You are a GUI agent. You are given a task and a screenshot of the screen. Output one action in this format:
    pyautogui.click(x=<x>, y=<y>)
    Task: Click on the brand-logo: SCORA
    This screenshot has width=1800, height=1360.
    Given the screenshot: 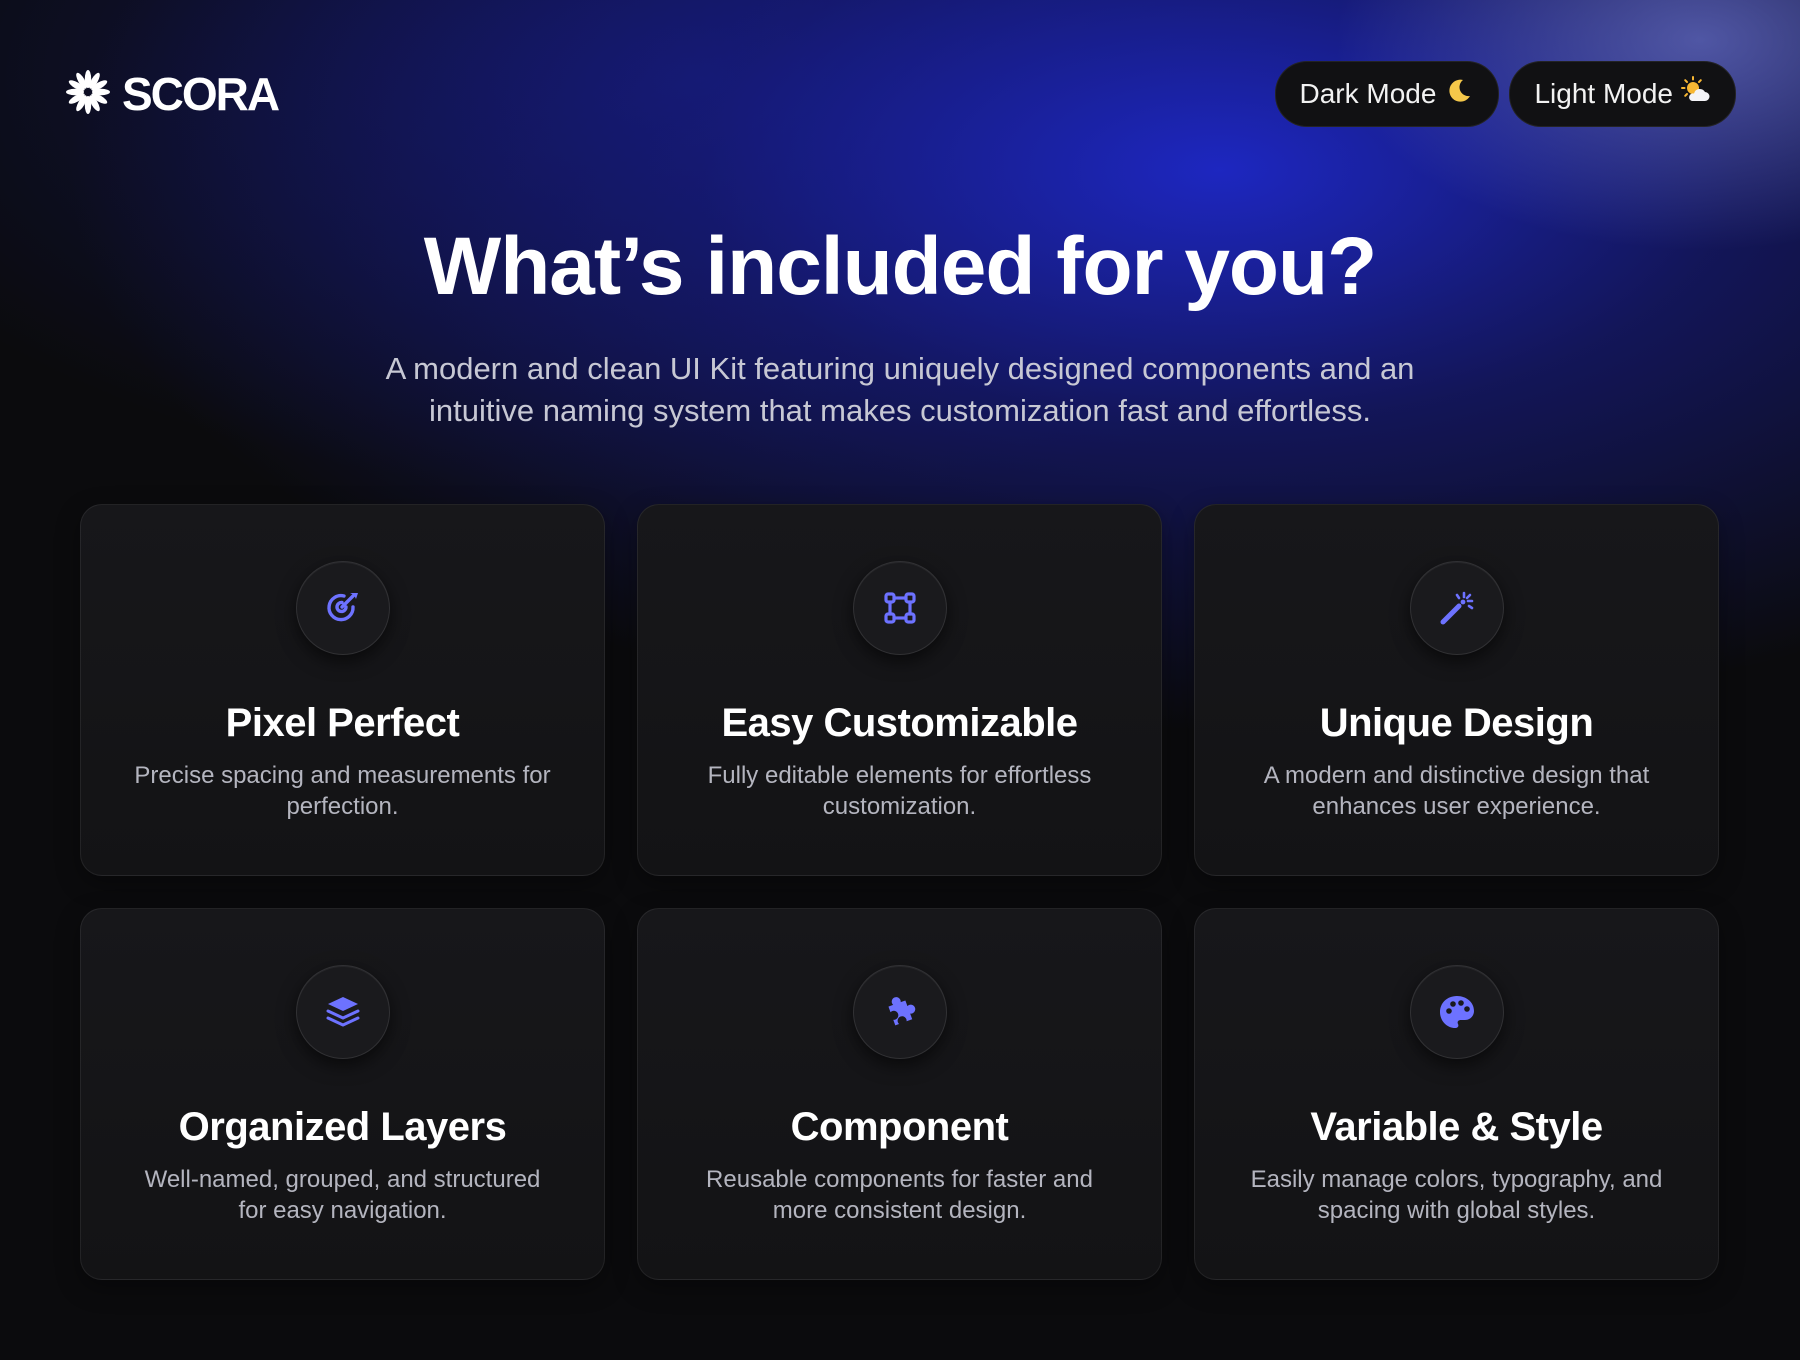 What is the action you would take?
    pyautogui.click(x=172, y=94)
    